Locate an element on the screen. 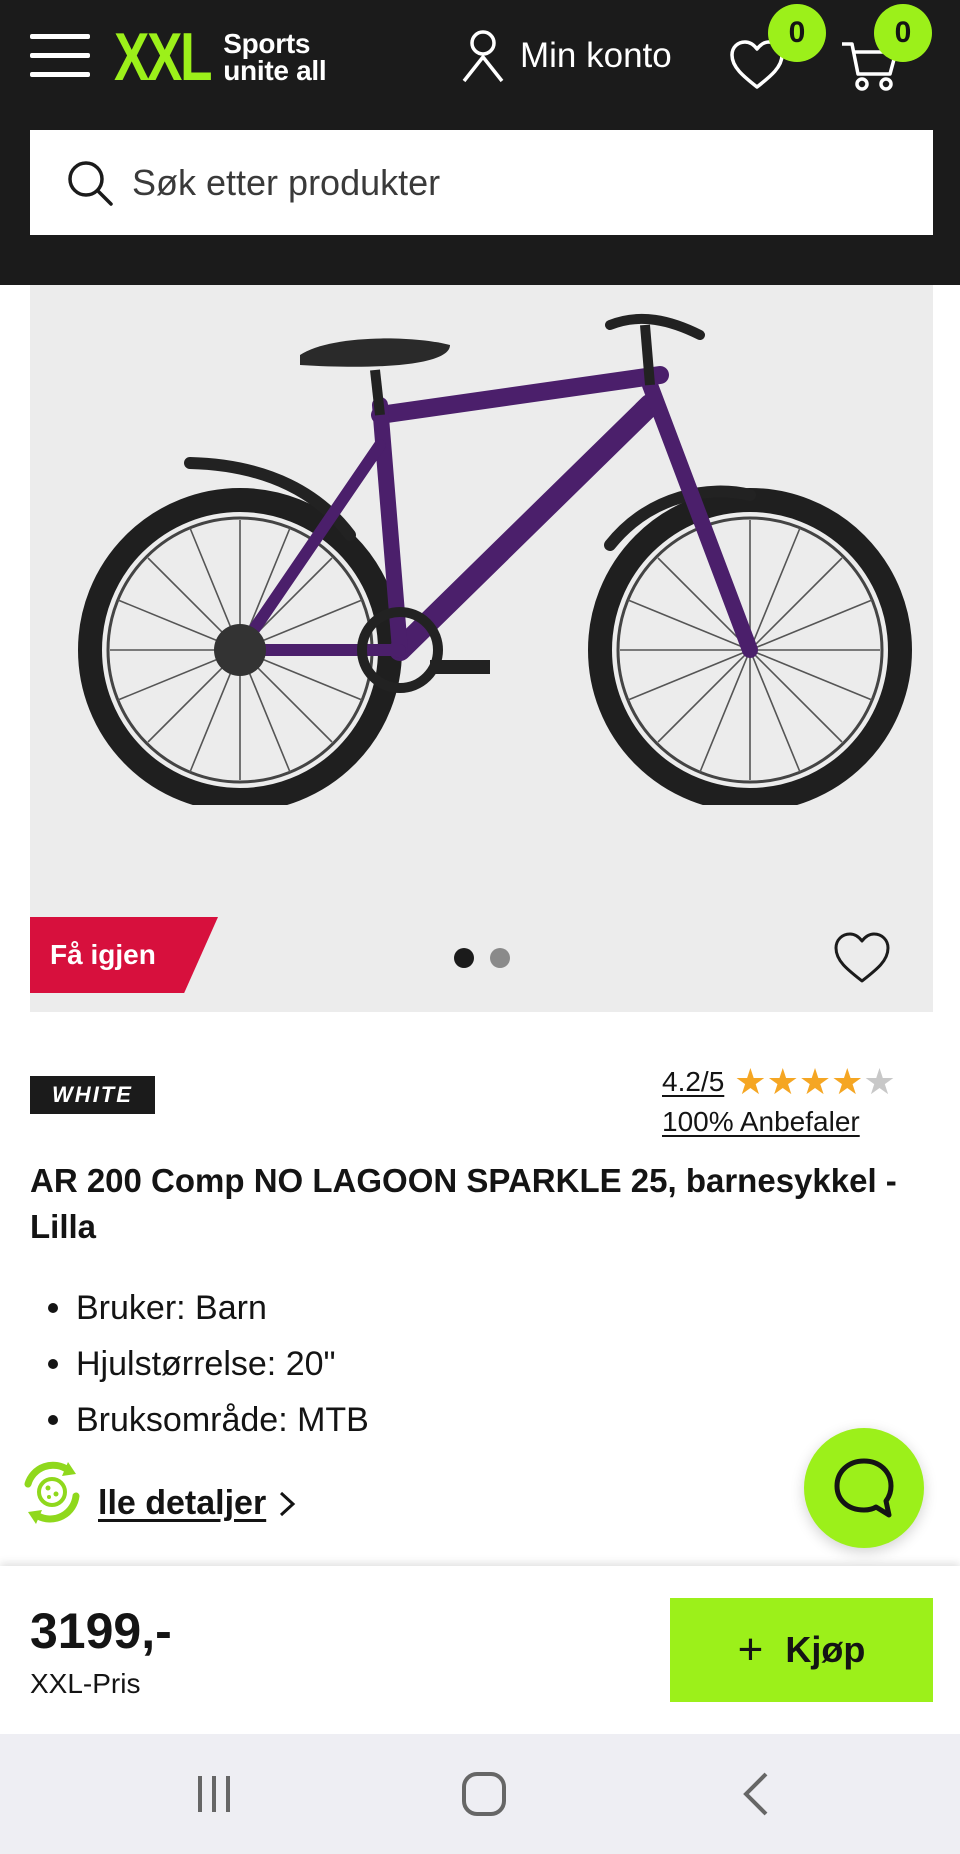 This screenshot has height=1854, width=960. plus-icon: + is located at coordinates (750, 1649).